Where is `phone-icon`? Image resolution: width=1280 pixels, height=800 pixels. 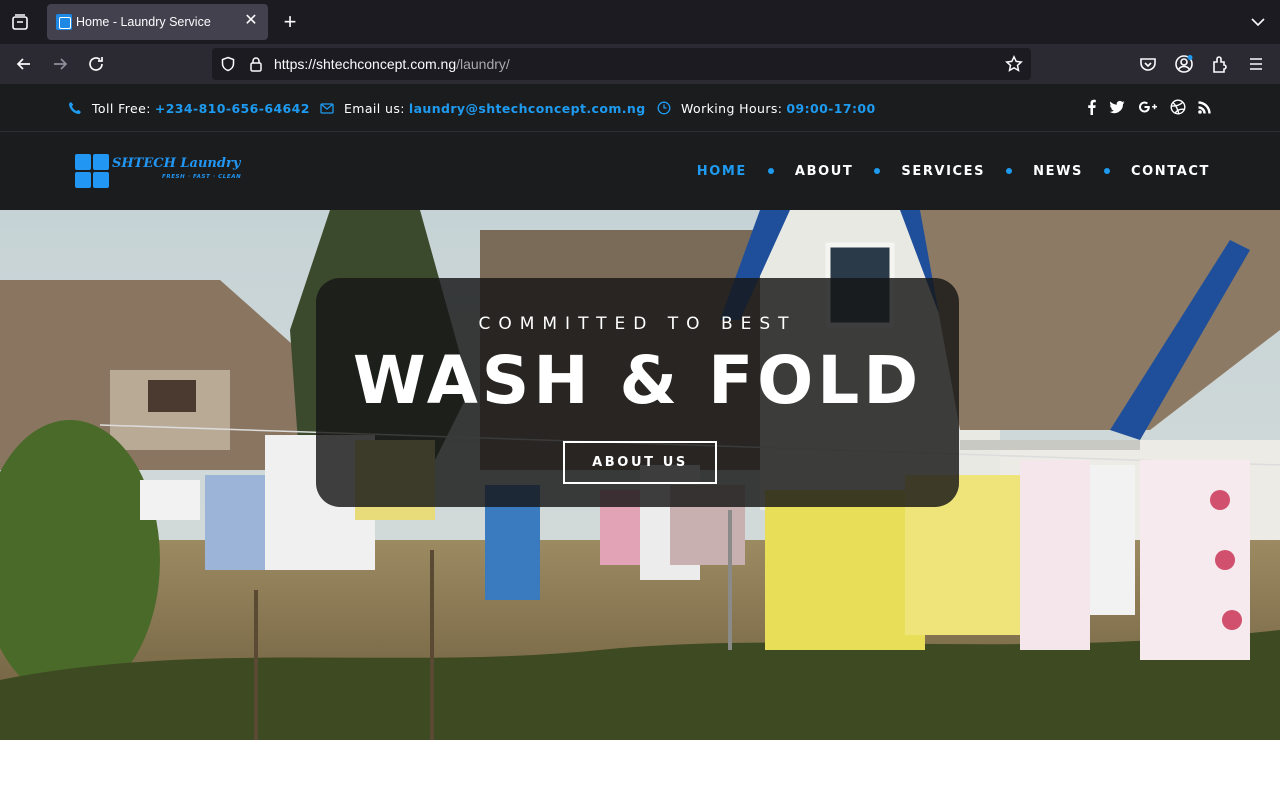 phone-icon is located at coordinates (75, 108).